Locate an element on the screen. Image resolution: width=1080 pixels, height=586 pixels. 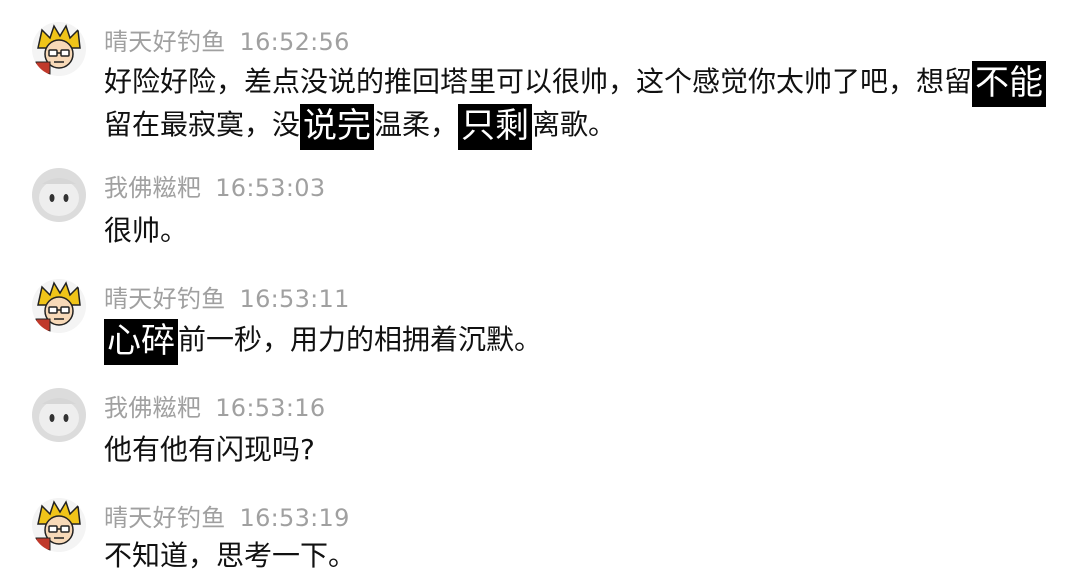
message-text: 他有他有闪现吗? is located at coordinates (209, 450).